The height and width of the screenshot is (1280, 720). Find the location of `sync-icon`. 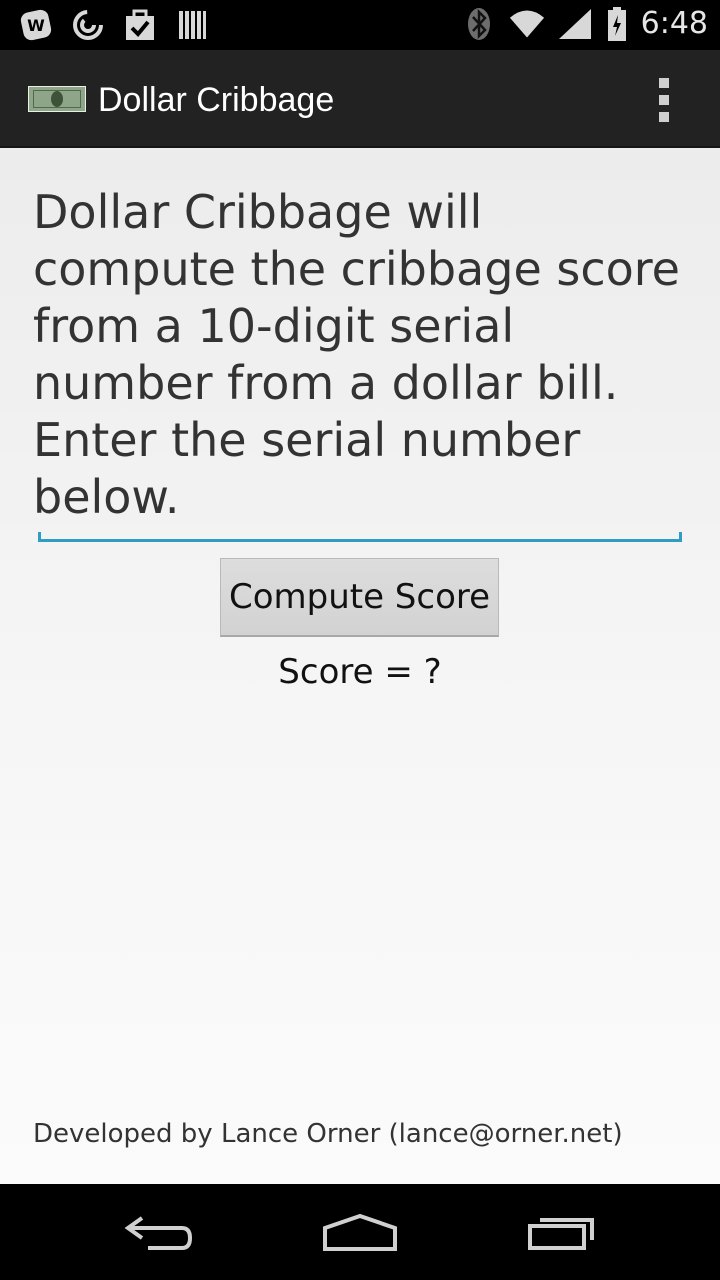

sync-icon is located at coordinates (88, 25).